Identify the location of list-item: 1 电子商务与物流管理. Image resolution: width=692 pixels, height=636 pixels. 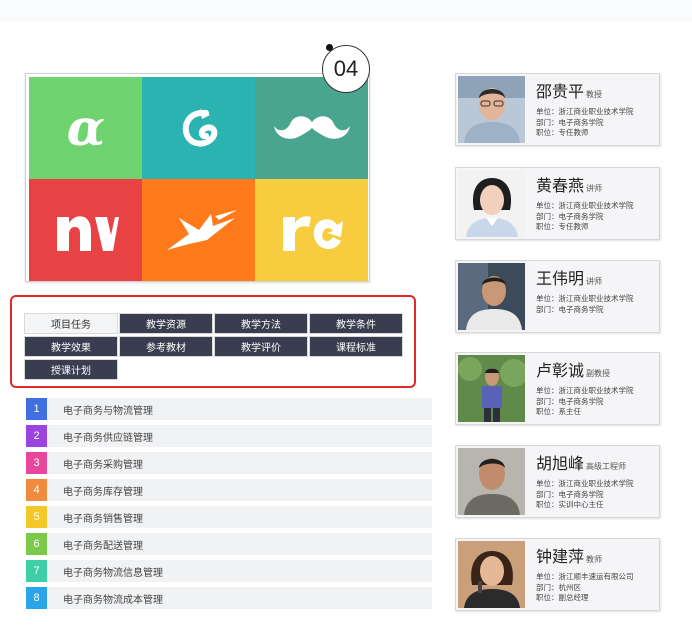
(229, 409).